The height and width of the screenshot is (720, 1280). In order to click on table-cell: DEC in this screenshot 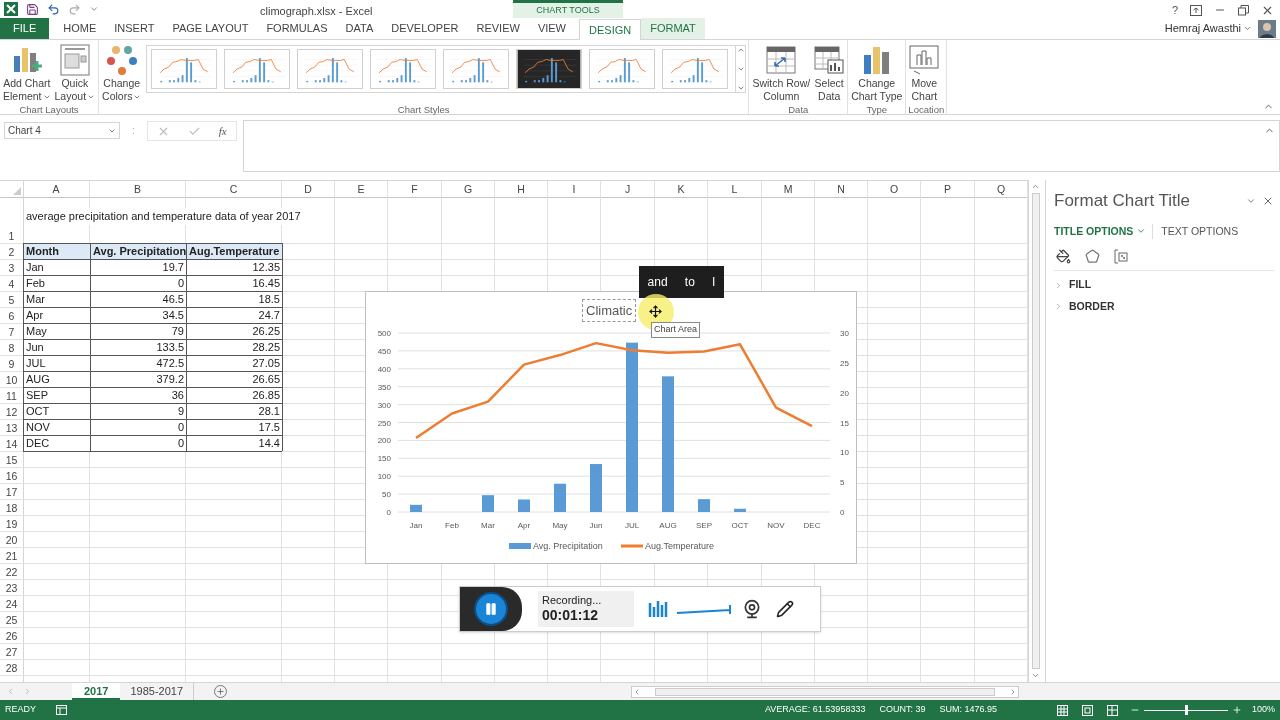, I will do `click(57, 443)`.